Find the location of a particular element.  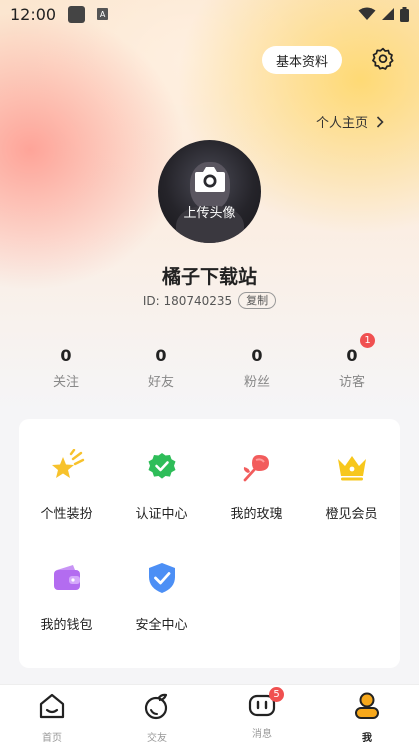

stat-label: 好友 is located at coordinates (160, 382).